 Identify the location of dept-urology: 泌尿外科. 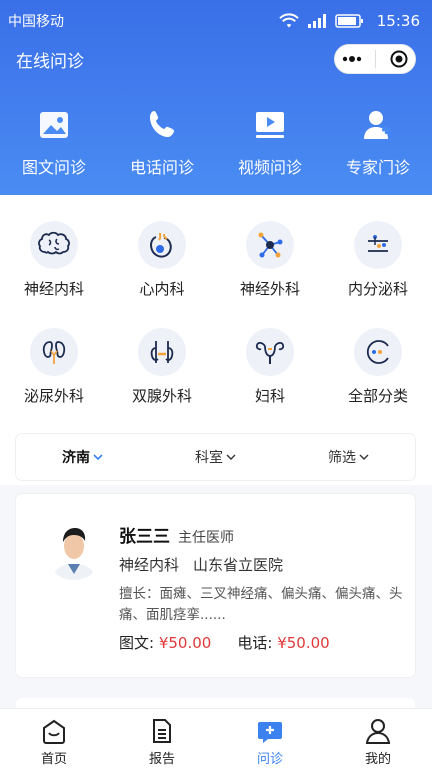
(54, 355).